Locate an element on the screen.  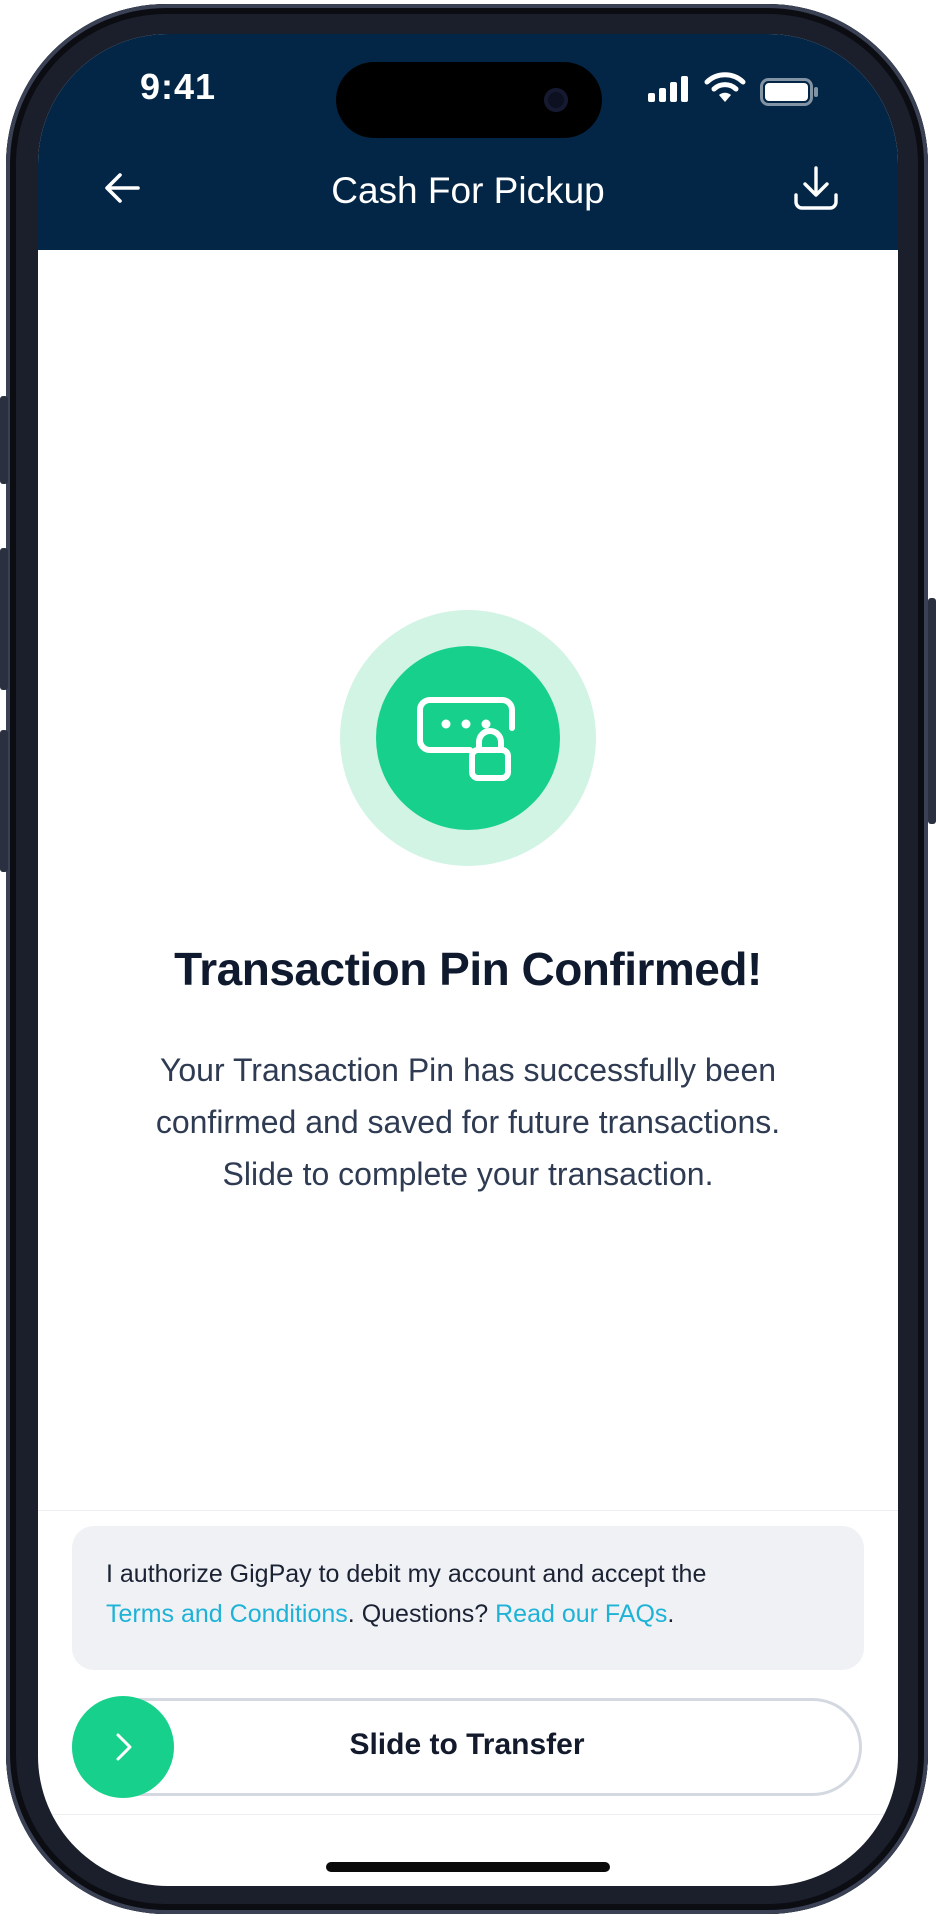
success-badge is located at coordinates (468, 738).